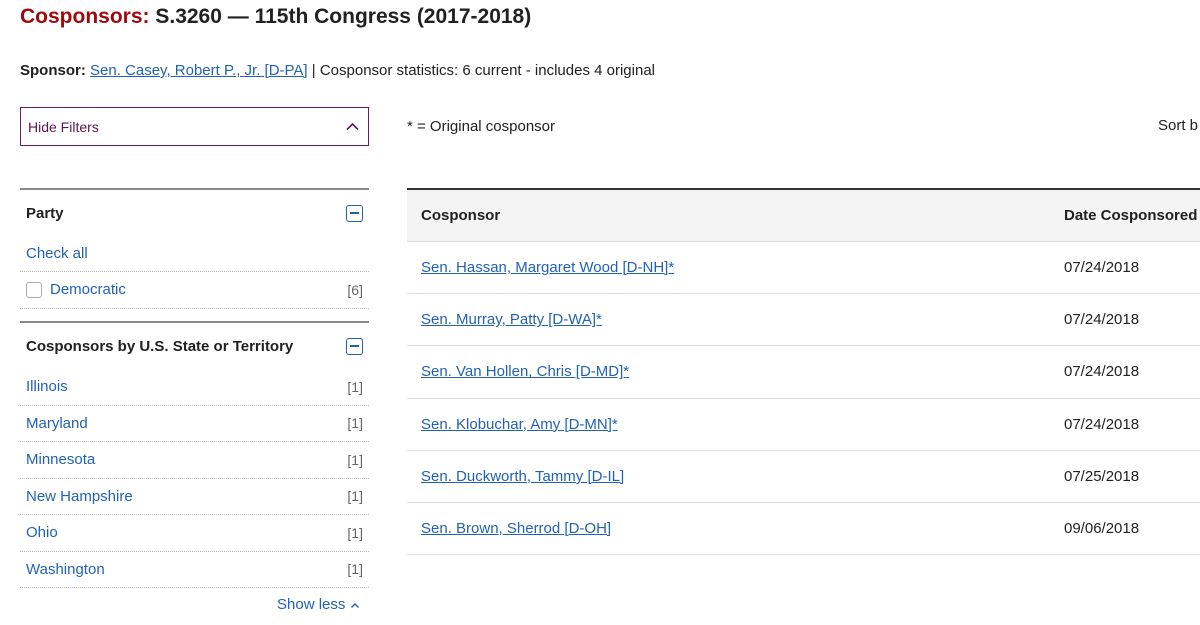 The image size is (1200, 625). I want to click on state-item-label: Illinois, so click(47, 387).